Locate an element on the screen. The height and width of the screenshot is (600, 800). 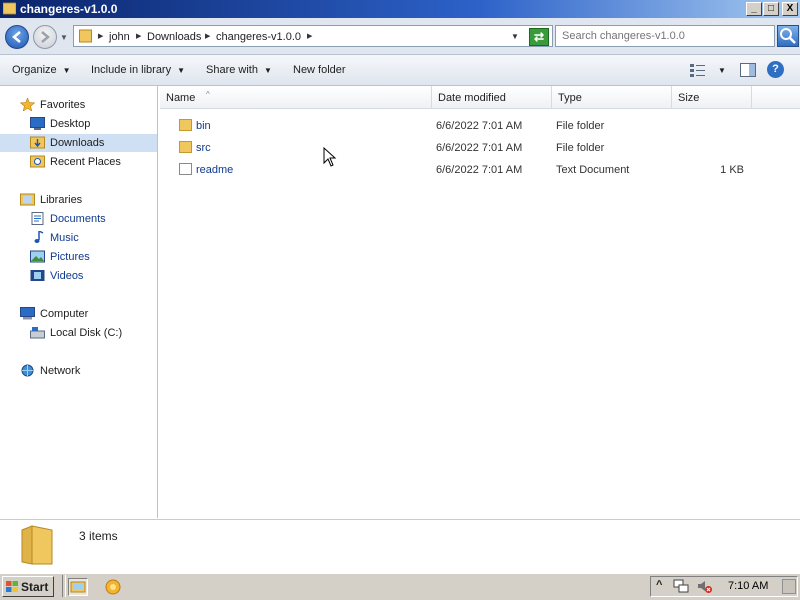
preview-pane-icon is located at coordinates (748, 70).